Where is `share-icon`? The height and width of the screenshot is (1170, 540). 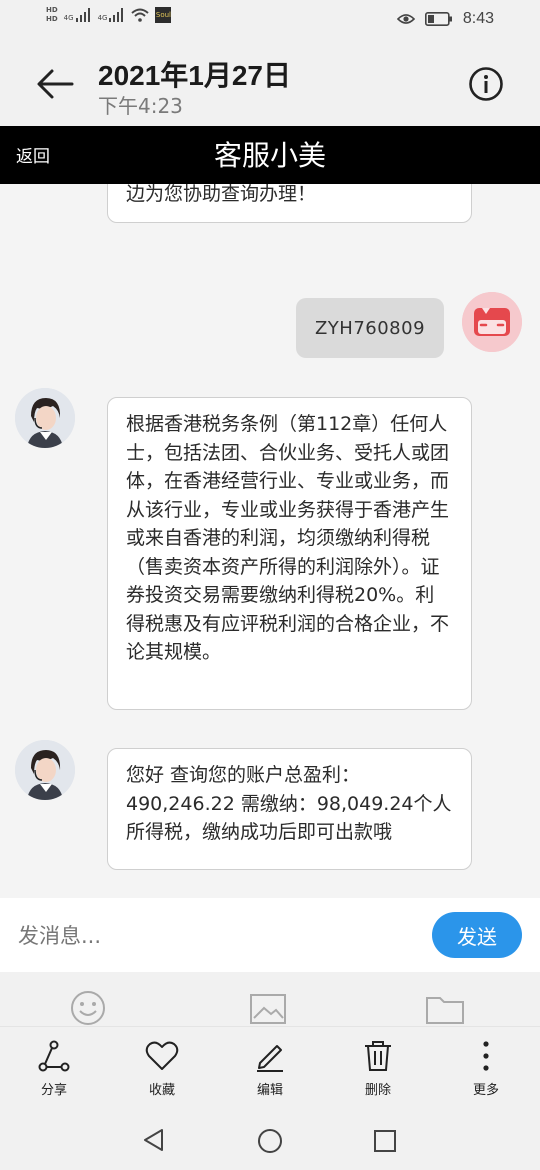 share-icon is located at coordinates (54, 1056).